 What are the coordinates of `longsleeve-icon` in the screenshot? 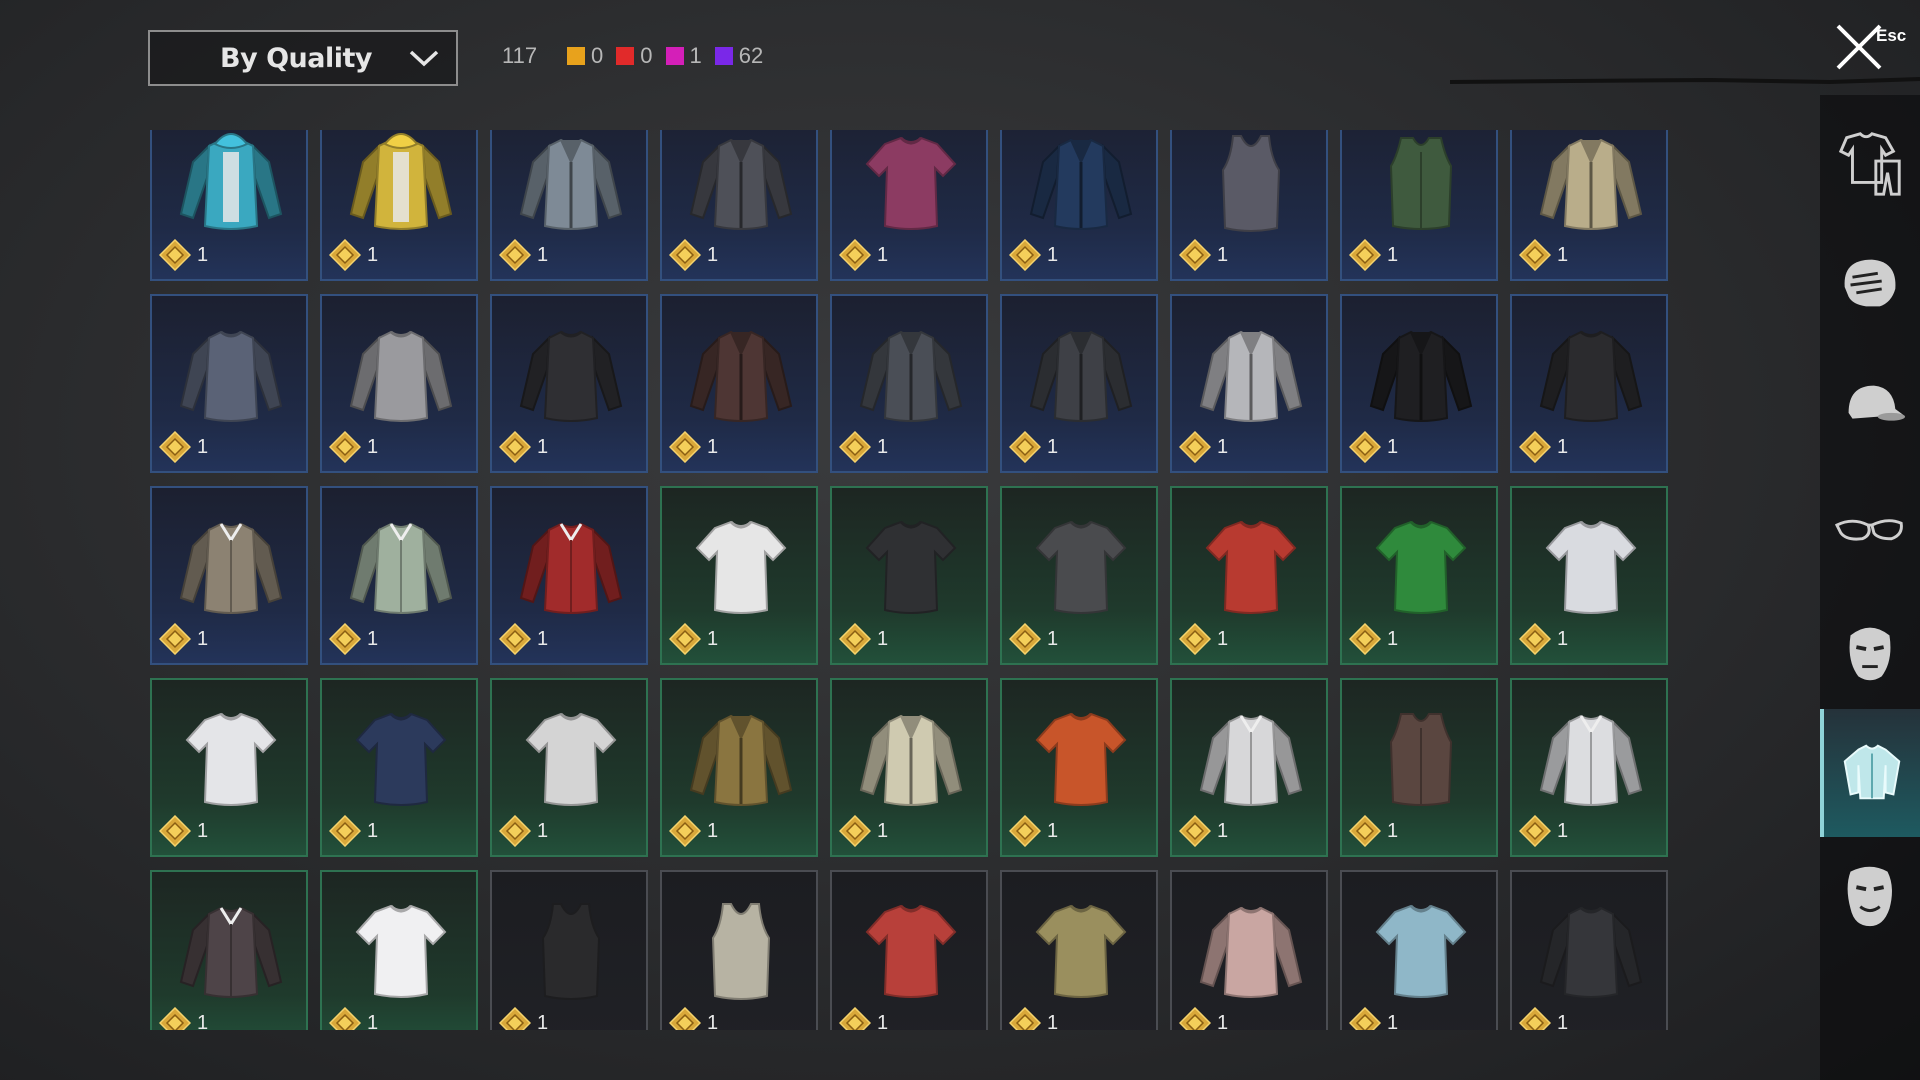 It's located at (1591, 952).